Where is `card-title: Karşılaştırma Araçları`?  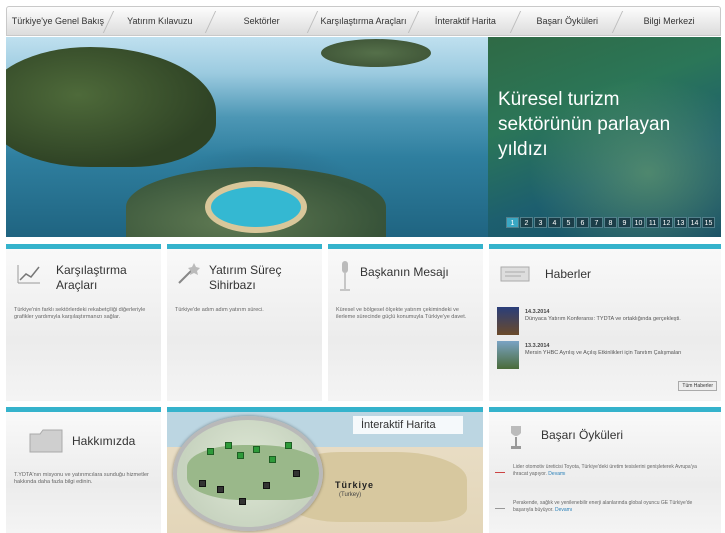 card-title: Karşılaştırma Araçları is located at coordinates (91, 278).